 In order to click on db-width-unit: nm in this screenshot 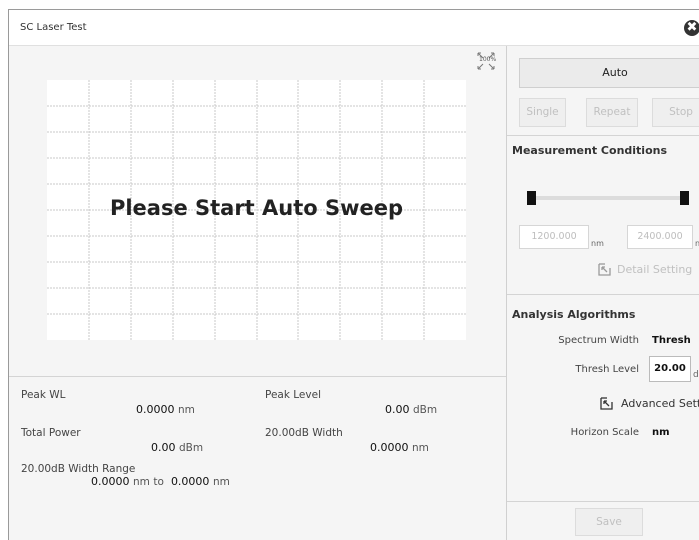, I will do `click(420, 448)`.